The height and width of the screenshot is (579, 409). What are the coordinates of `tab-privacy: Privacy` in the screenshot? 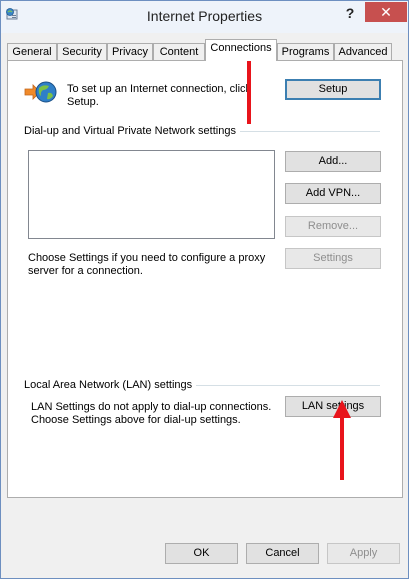 It's located at (130, 51).